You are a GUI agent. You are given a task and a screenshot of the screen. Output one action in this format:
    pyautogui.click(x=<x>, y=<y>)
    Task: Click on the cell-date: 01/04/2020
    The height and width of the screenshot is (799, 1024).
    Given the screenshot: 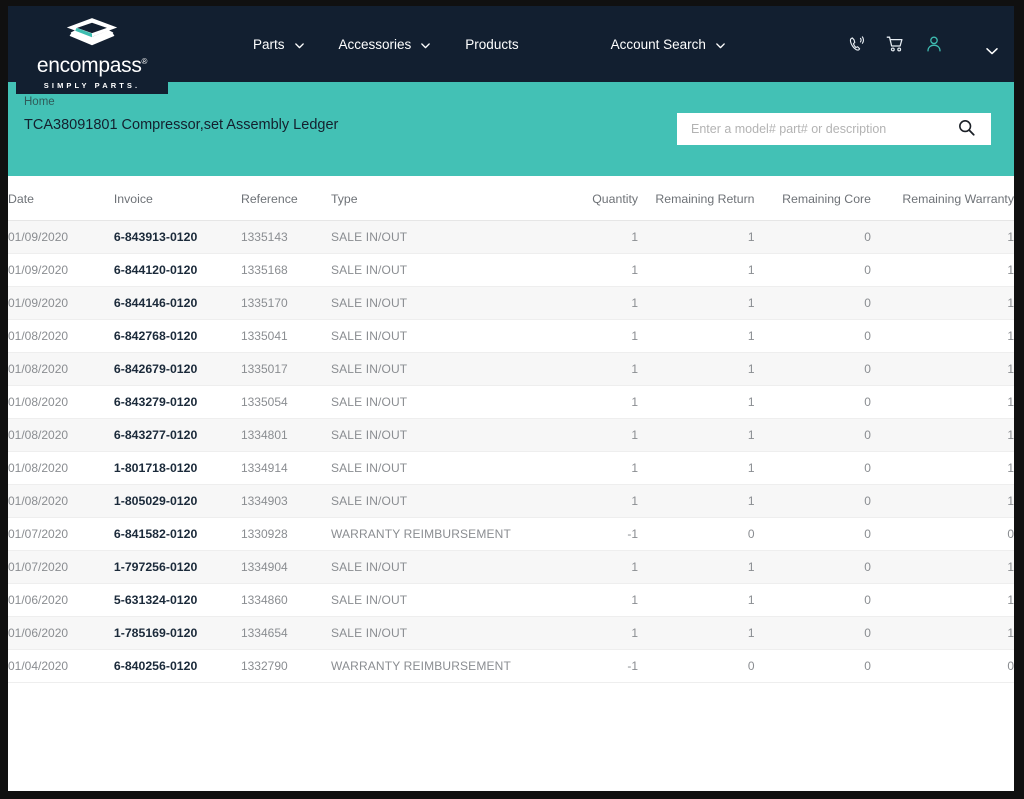 What is the action you would take?
    pyautogui.click(x=61, y=666)
    